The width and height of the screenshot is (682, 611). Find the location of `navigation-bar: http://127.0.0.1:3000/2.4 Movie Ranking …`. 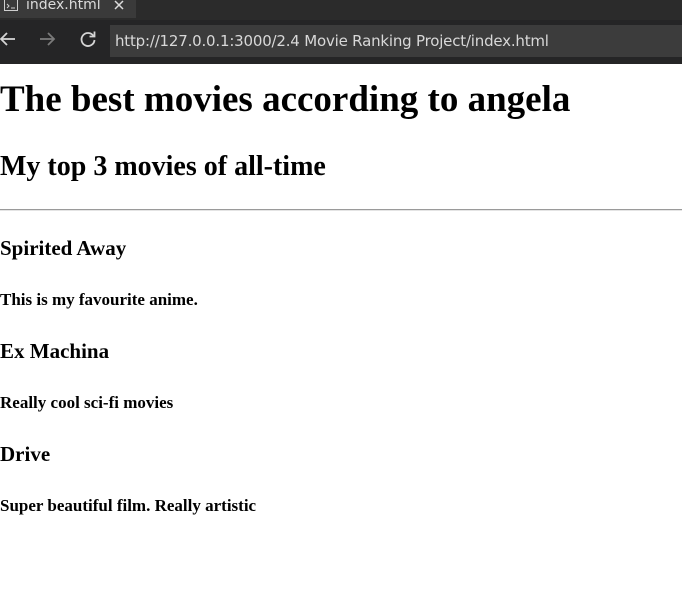

navigation-bar: http://127.0.0.1:3000/2.4 Movie Ranking … is located at coordinates (341, 42).